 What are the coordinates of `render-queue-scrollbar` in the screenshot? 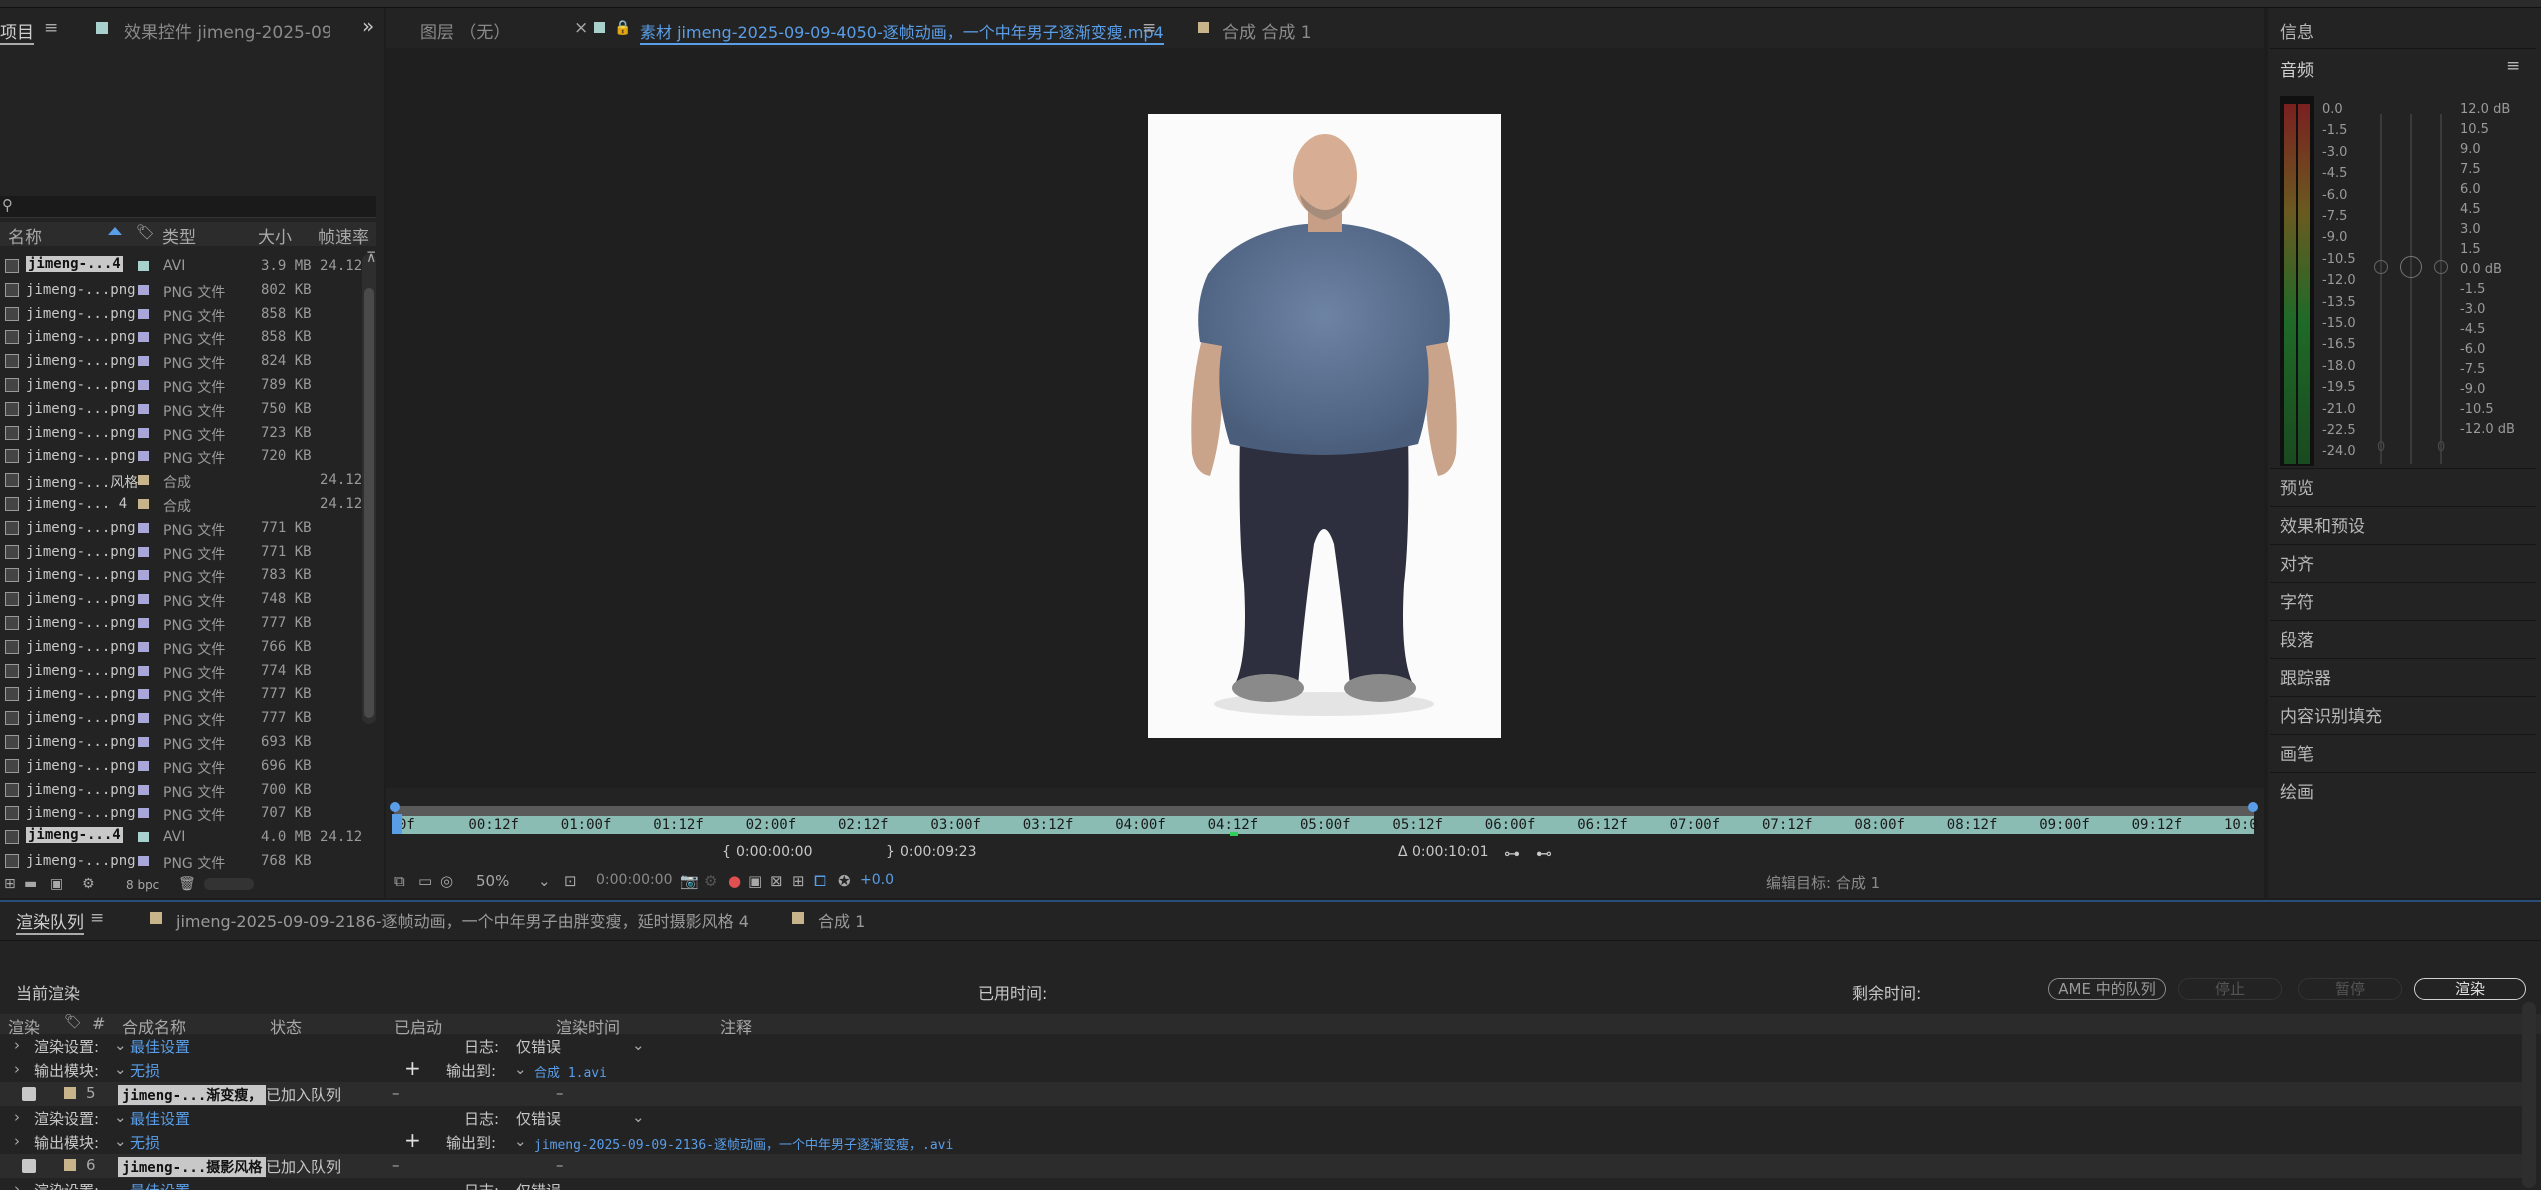 It's located at (2529, 1095).